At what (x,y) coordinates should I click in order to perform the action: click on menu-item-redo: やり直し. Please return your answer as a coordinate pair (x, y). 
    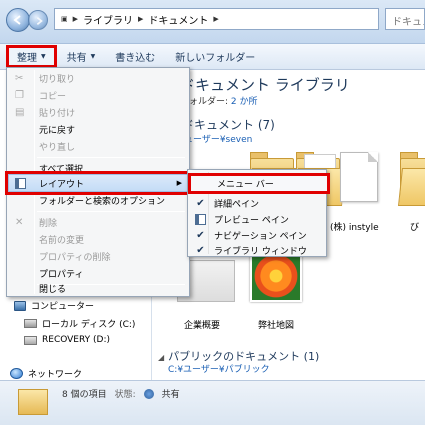
    Looking at the image, I should click on (98, 146).